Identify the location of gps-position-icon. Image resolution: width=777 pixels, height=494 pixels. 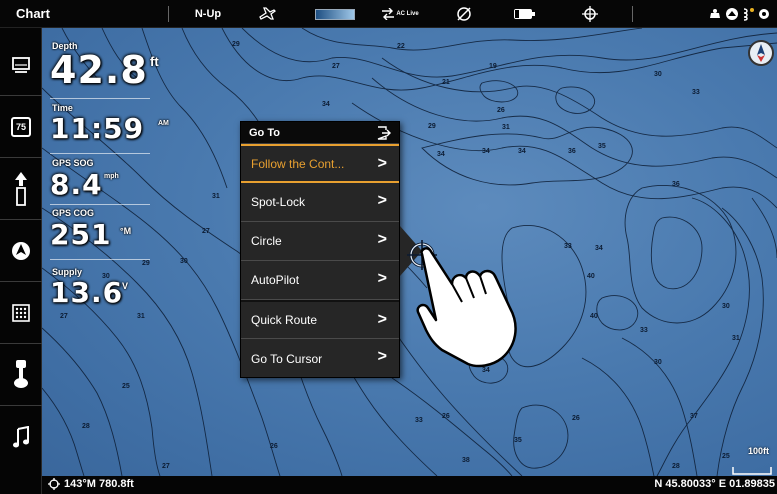
(54, 484).